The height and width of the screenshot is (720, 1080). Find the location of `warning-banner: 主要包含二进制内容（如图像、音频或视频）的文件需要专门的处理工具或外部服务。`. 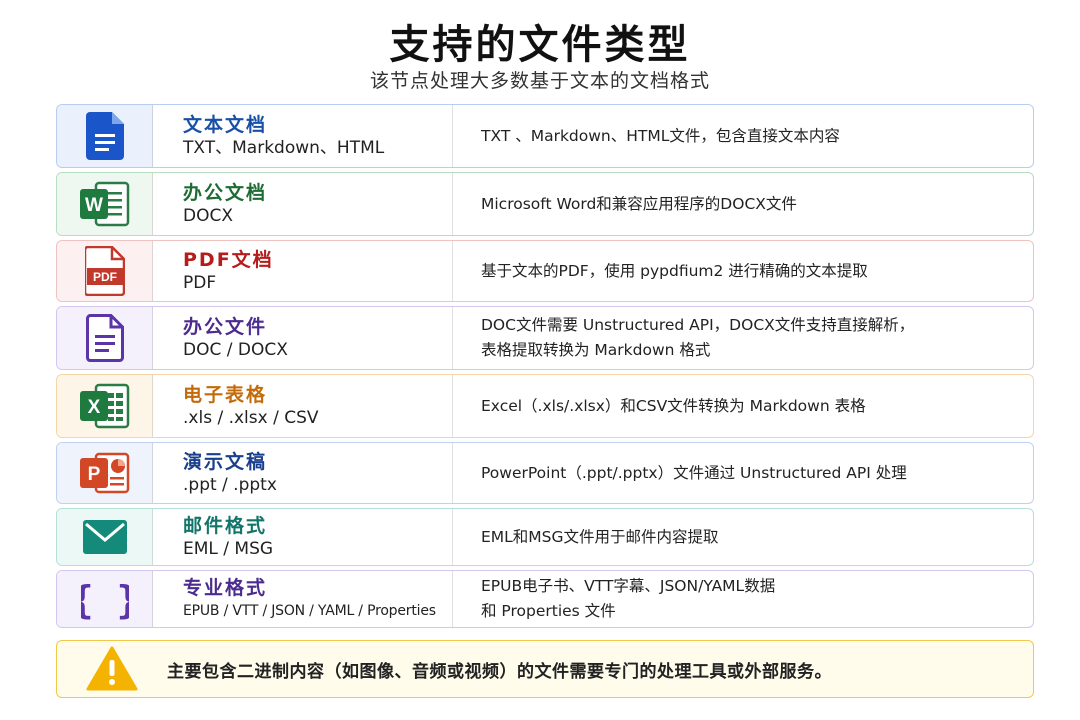

warning-banner: 主要包含二进制内容（如图像、音频或视频）的文件需要专门的处理工具或外部服务。 is located at coordinates (545, 669).